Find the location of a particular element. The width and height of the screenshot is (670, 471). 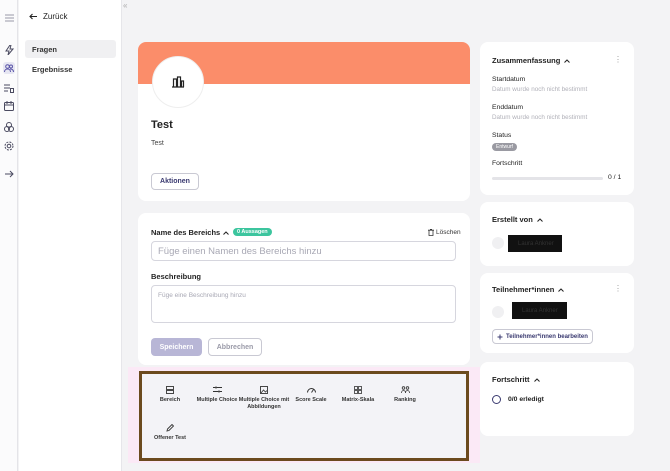

list-icon is located at coordinates (9, 88).